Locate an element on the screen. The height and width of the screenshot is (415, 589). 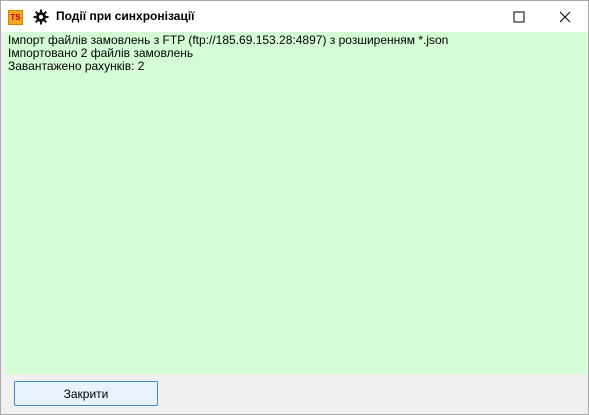
title-bar: TS Події при синхронізації is located at coordinates (294, 16).